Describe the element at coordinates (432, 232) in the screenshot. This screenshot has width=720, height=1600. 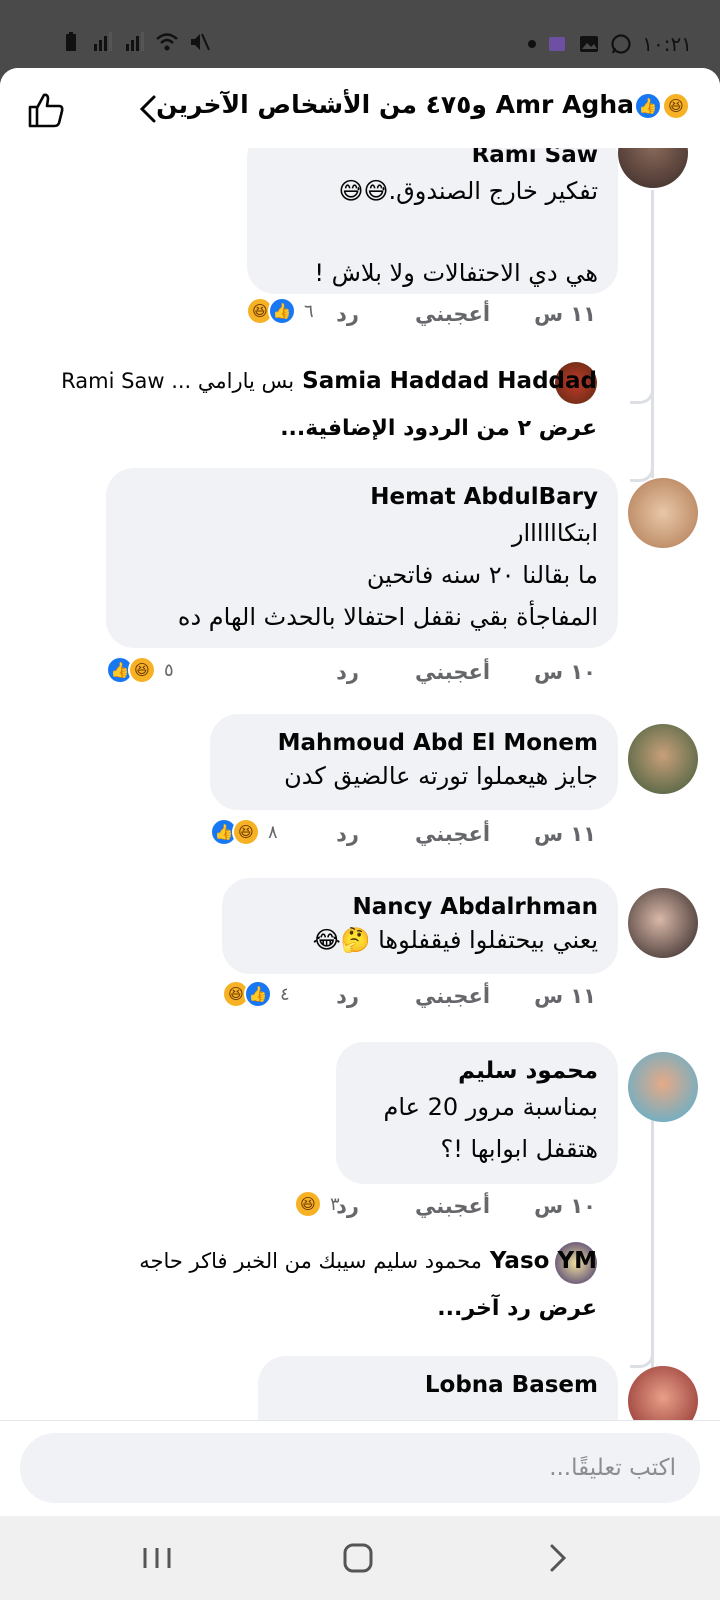
I see `comment-text-line` at that location.